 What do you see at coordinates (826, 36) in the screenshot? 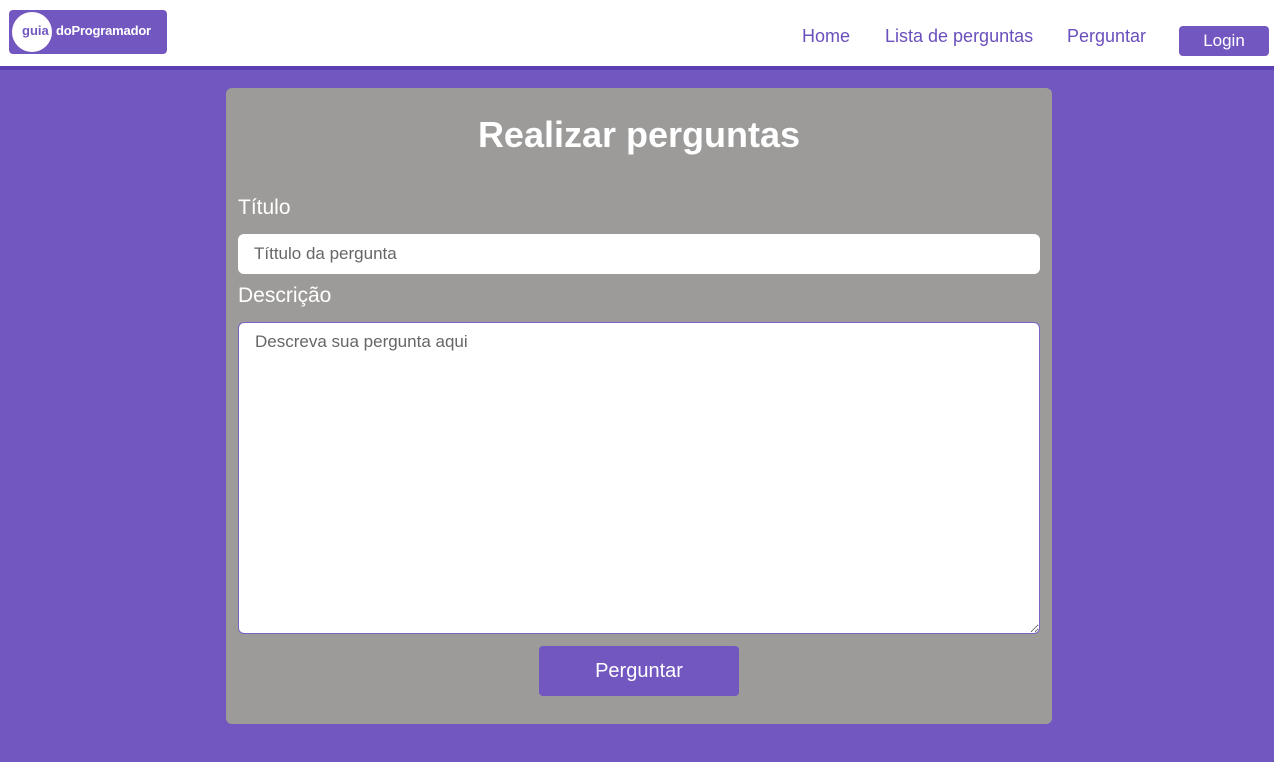
I see `nav-link-home: Home` at bounding box center [826, 36].